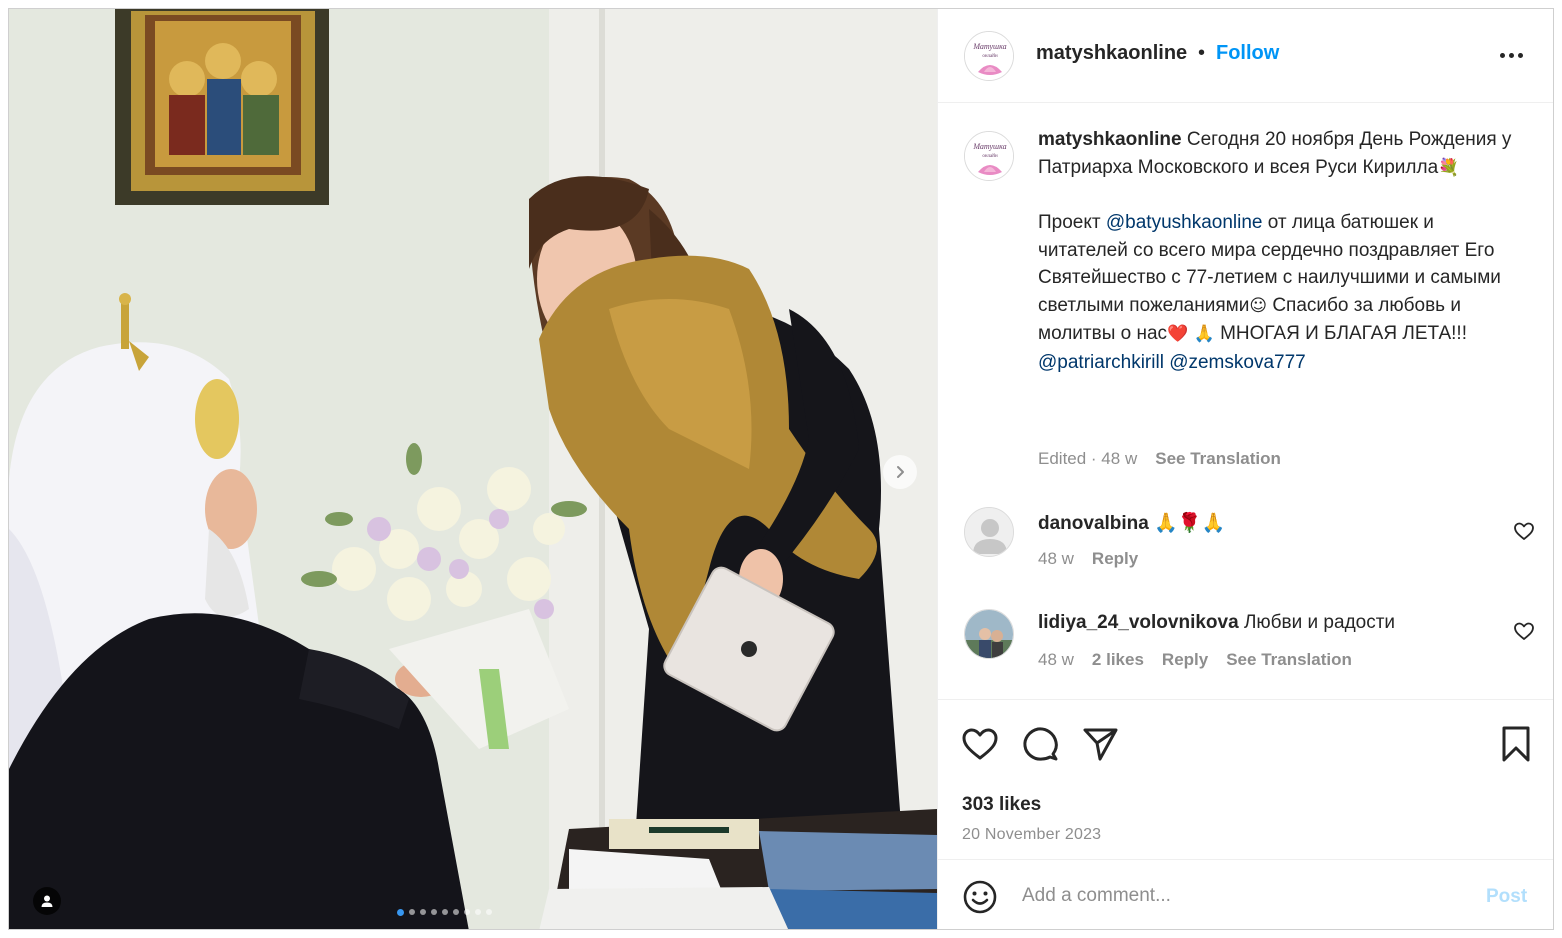 The width and height of the screenshot is (1562, 938). What do you see at coordinates (1191, 334) in the screenshot?
I see `heart-pray-emoji: ❤️ 🙏` at bounding box center [1191, 334].